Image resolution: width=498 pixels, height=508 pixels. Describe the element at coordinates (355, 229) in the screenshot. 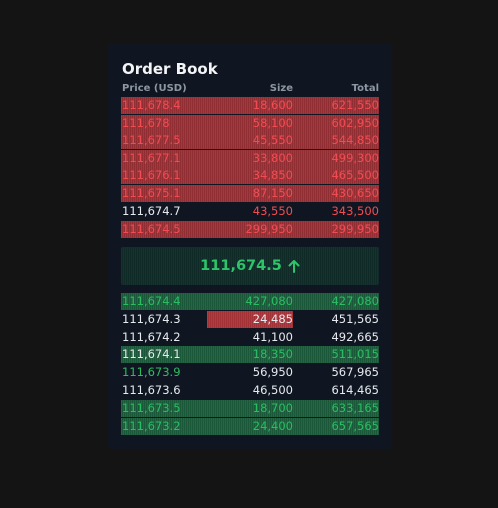

I see `ask-total: 299,950` at that location.